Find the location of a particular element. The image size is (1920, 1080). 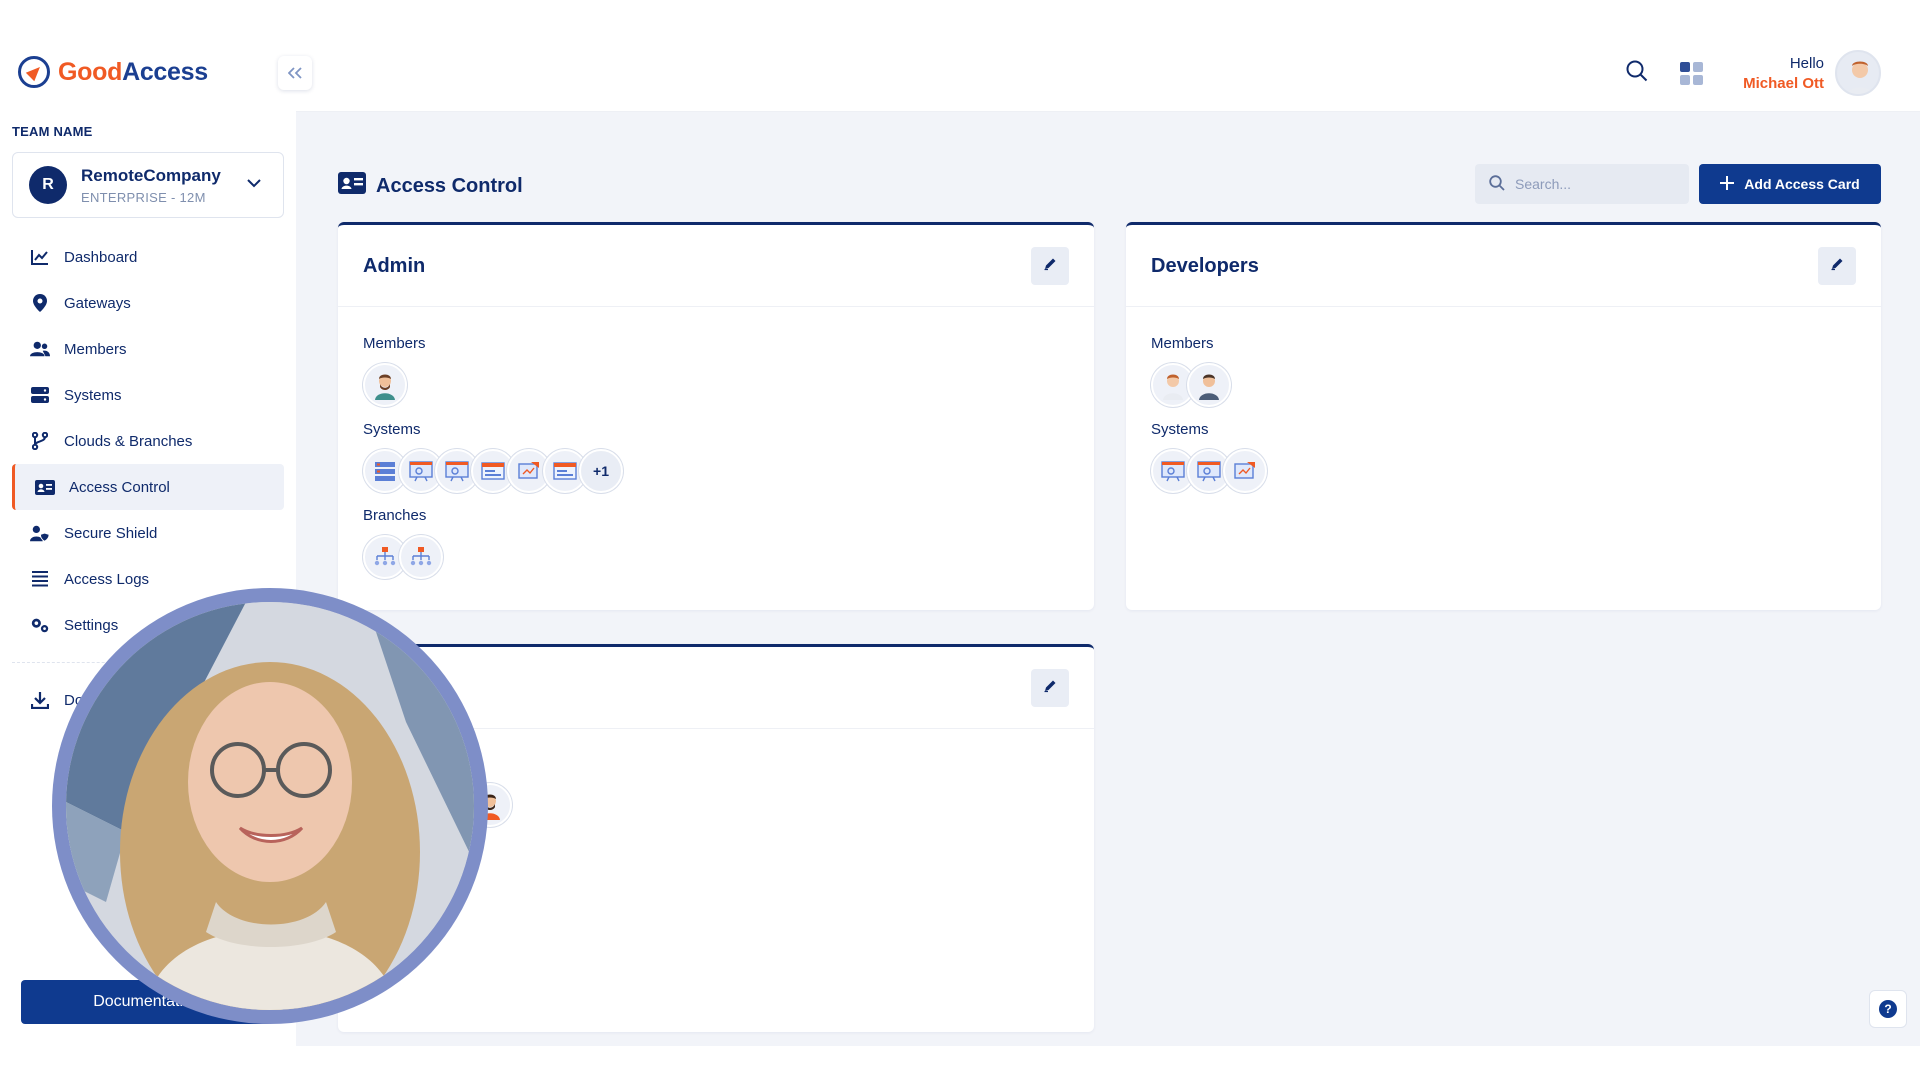

team-avatar: R is located at coordinates (48, 185).